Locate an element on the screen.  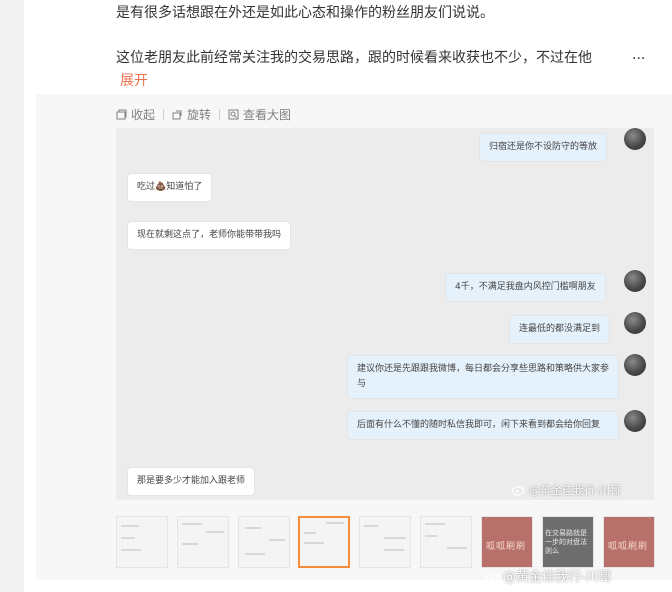
rotate-button: 旋转 is located at coordinates (191, 114).